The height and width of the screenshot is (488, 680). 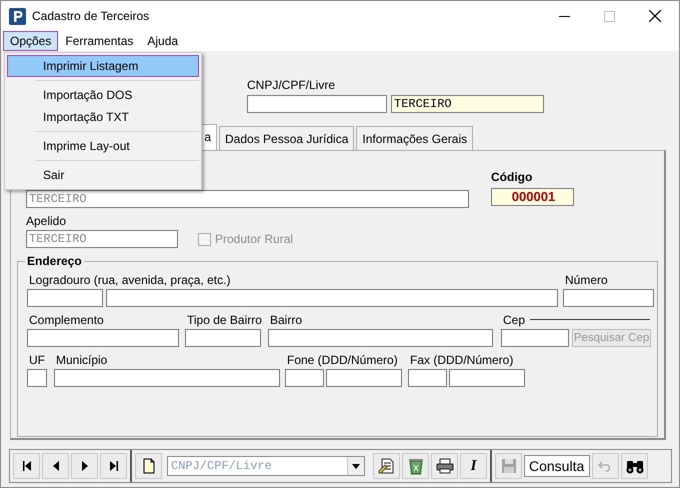 I want to click on menu-item: Sair, so click(x=103, y=175).